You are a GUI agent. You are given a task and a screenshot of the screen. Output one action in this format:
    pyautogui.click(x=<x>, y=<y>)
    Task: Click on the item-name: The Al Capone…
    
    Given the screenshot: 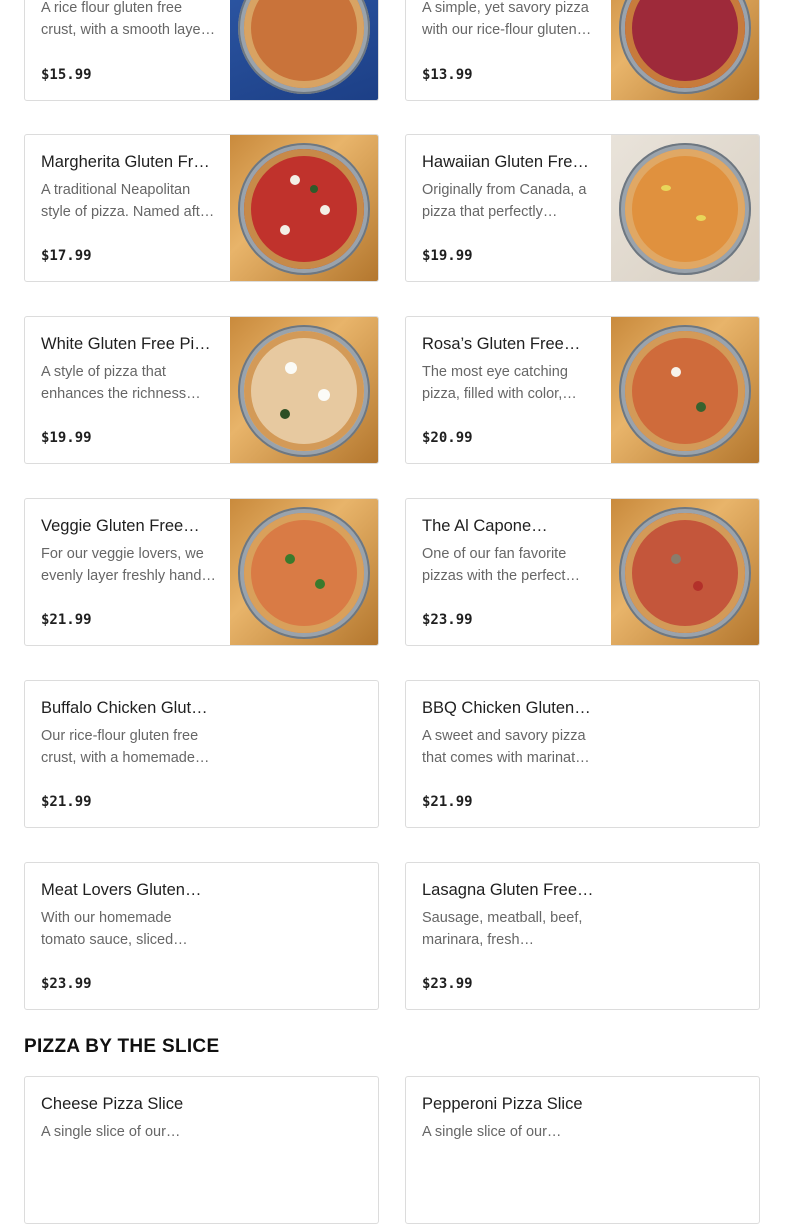 What is the action you would take?
    pyautogui.click(x=485, y=526)
    